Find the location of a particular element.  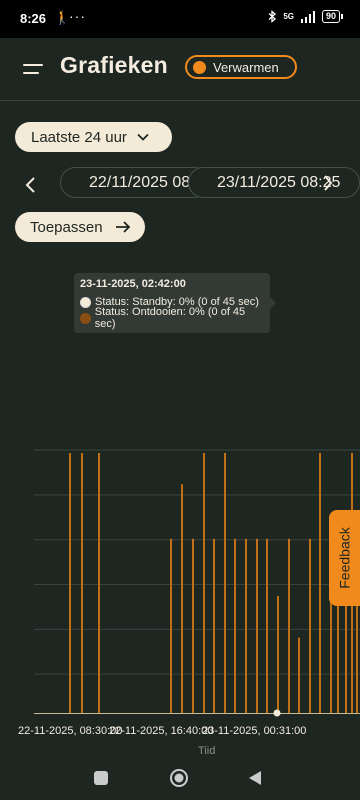

menu-icon is located at coordinates (33, 69).